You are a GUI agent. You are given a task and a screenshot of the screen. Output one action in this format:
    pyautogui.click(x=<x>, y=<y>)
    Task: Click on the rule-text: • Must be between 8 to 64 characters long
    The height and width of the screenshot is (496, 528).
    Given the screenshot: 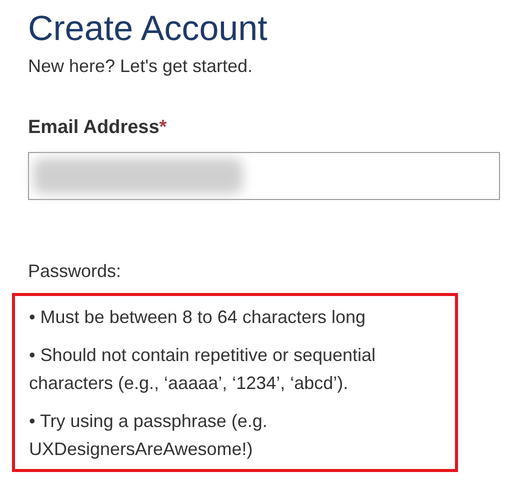 What is the action you would take?
    pyautogui.click(x=197, y=317)
    